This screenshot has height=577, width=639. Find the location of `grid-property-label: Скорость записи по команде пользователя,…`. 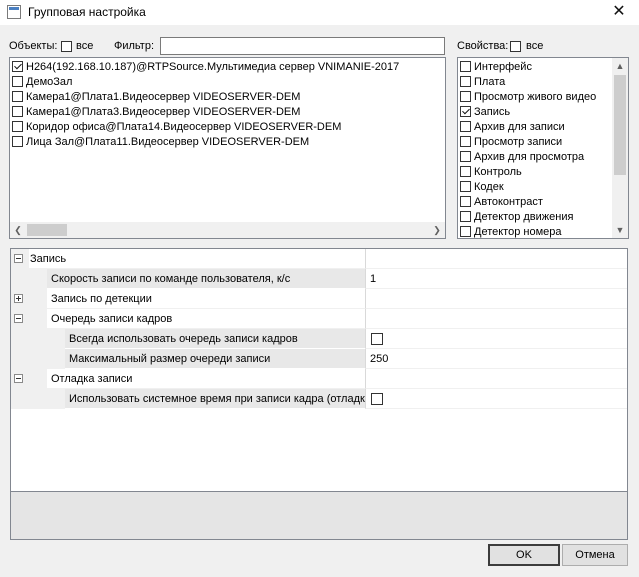

grid-property-label: Скорость записи по команде пользователя,… is located at coordinates (206, 279).